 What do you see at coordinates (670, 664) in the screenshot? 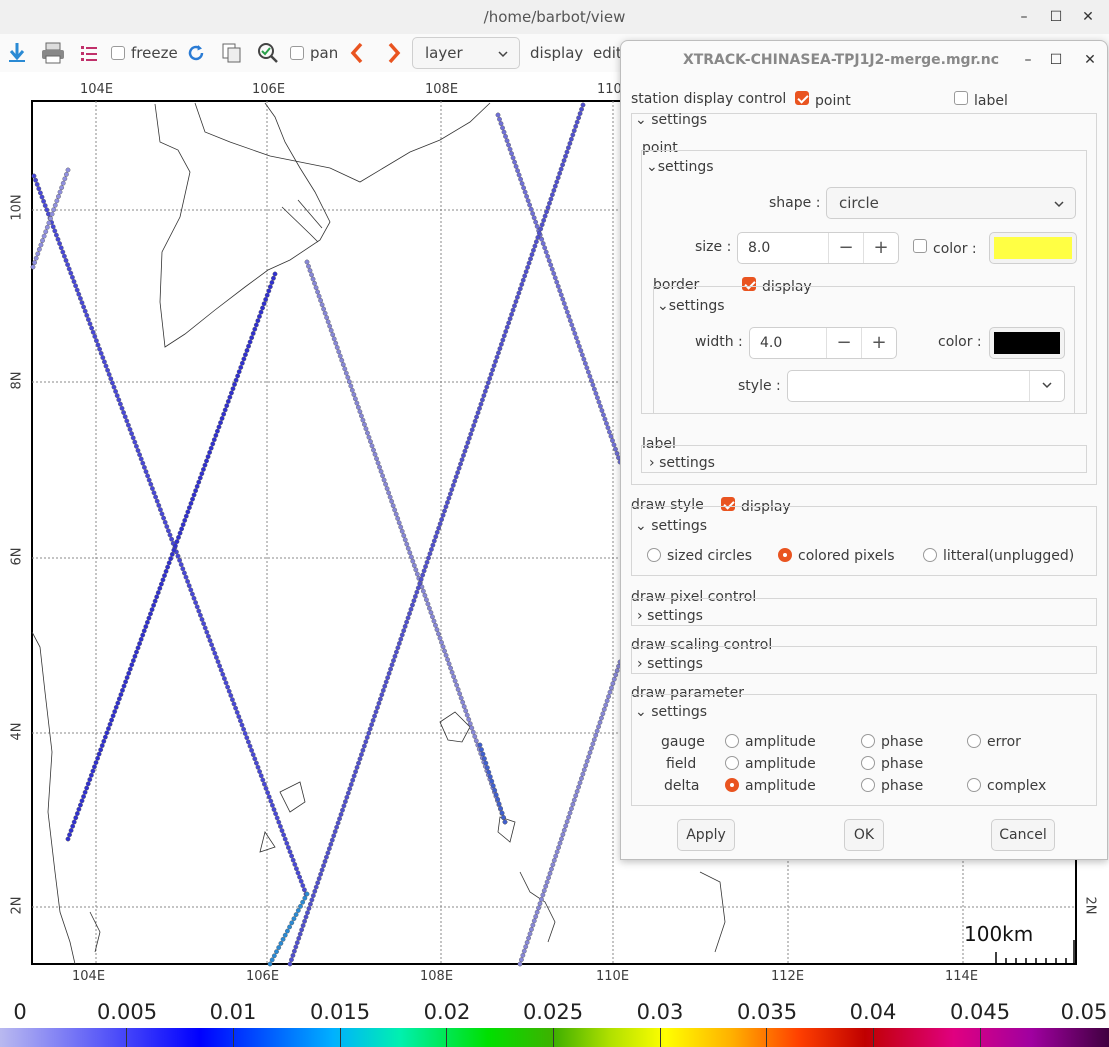
I see `scaling-settings-expander: › settings` at bounding box center [670, 664].